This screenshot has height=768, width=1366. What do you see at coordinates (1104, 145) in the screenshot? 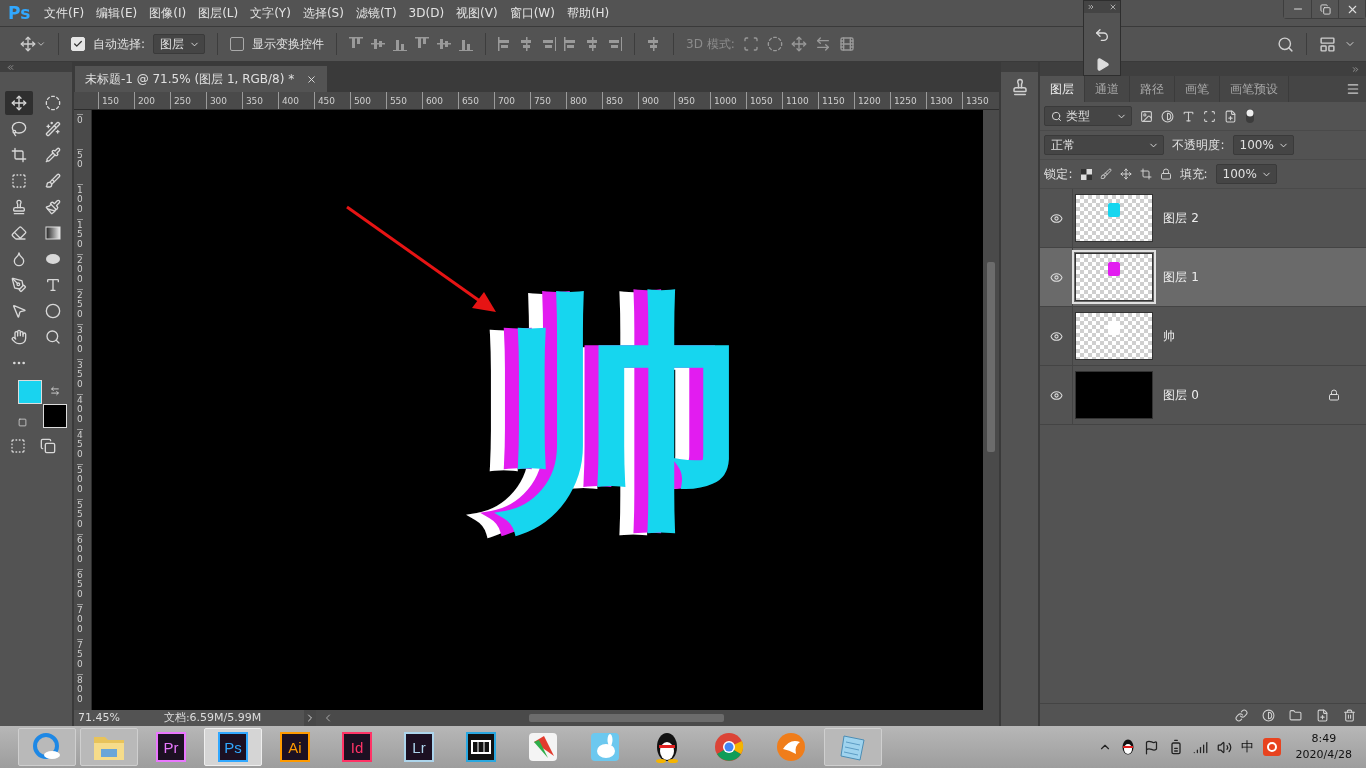
I see `blend-mode-dropdown: 正常` at bounding box center [1104, 145].